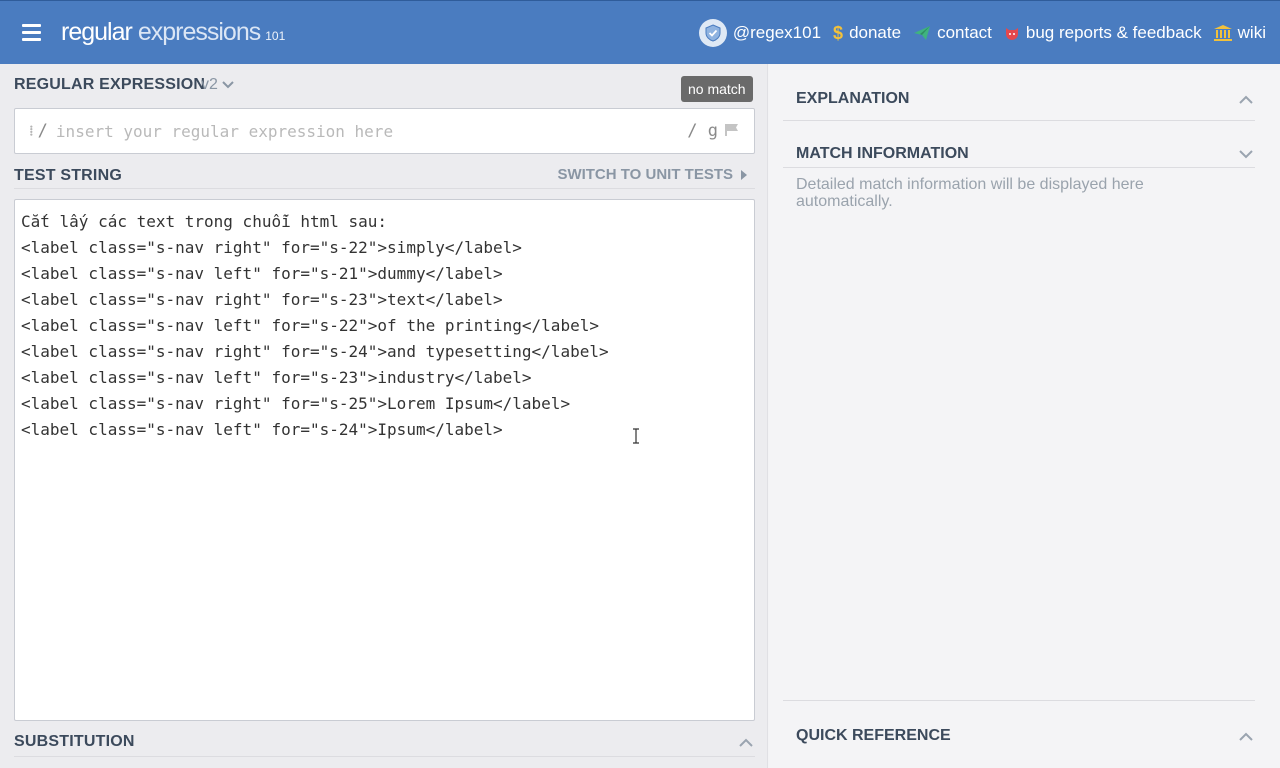  I want to click on contact-label: contact, so click(964, 32).